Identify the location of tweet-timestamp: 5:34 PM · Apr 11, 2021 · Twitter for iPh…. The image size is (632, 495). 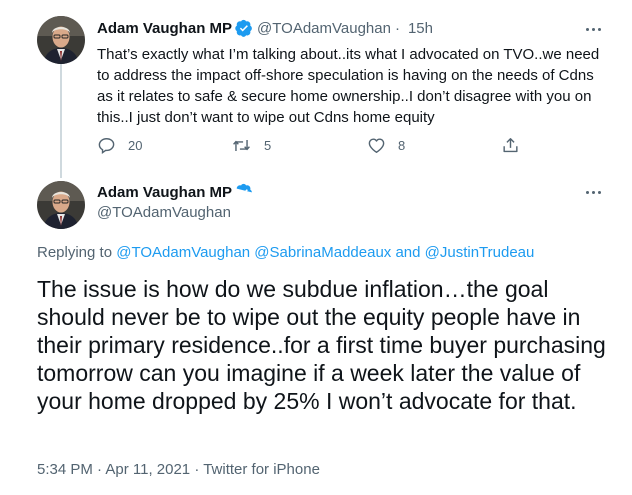
(178, 469).